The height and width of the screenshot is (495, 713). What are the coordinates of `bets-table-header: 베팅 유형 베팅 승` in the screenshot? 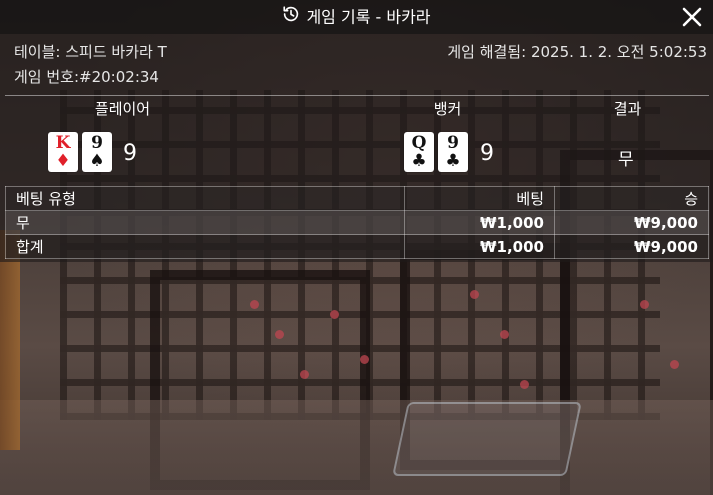 It's located at (357, 198).